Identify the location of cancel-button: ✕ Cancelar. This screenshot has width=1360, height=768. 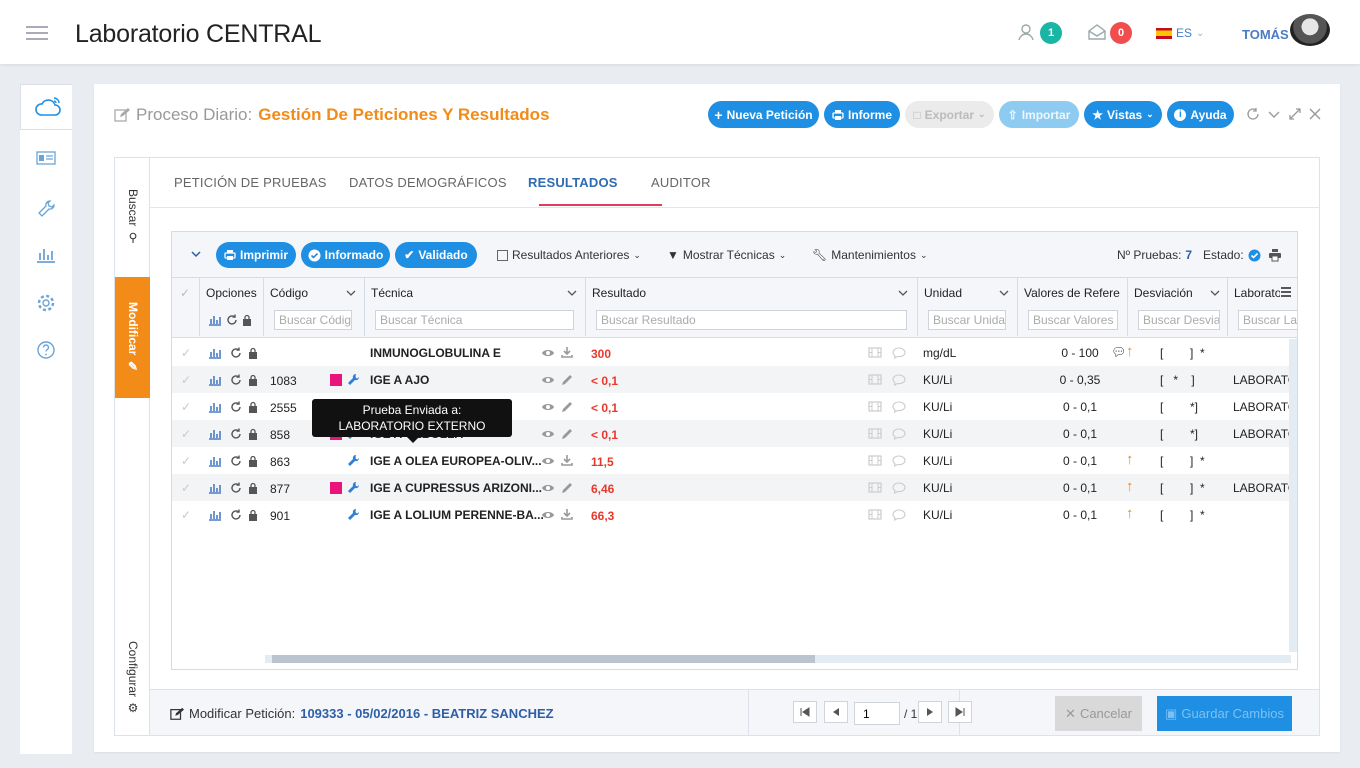
(1098, 713).